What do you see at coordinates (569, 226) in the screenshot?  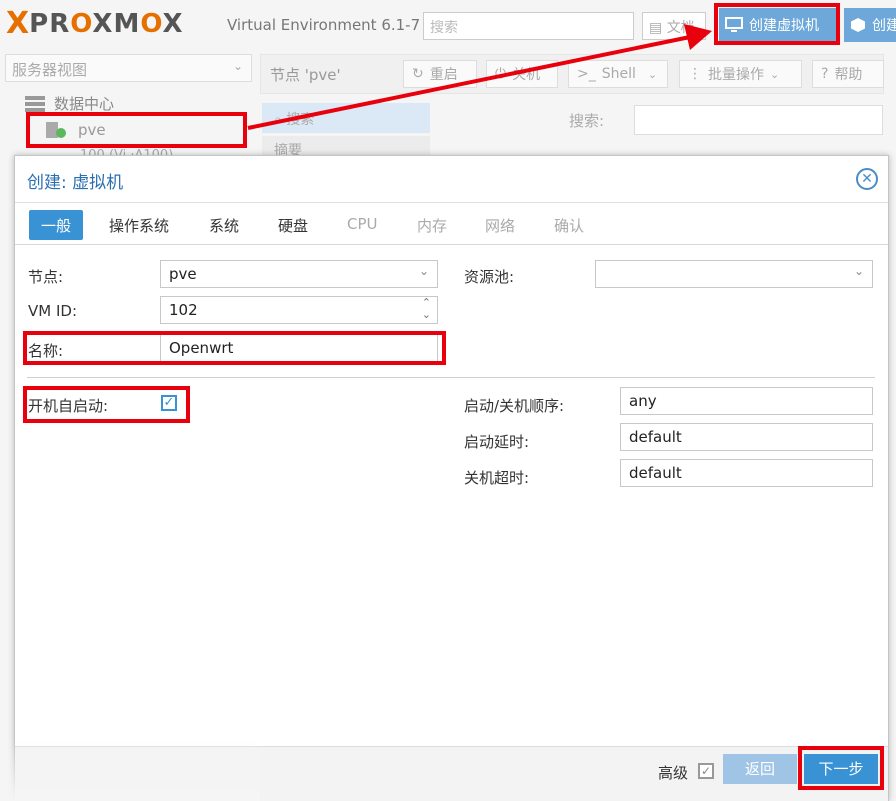 I see `tab-confirm: 确认` at bounding box center [569, 226].